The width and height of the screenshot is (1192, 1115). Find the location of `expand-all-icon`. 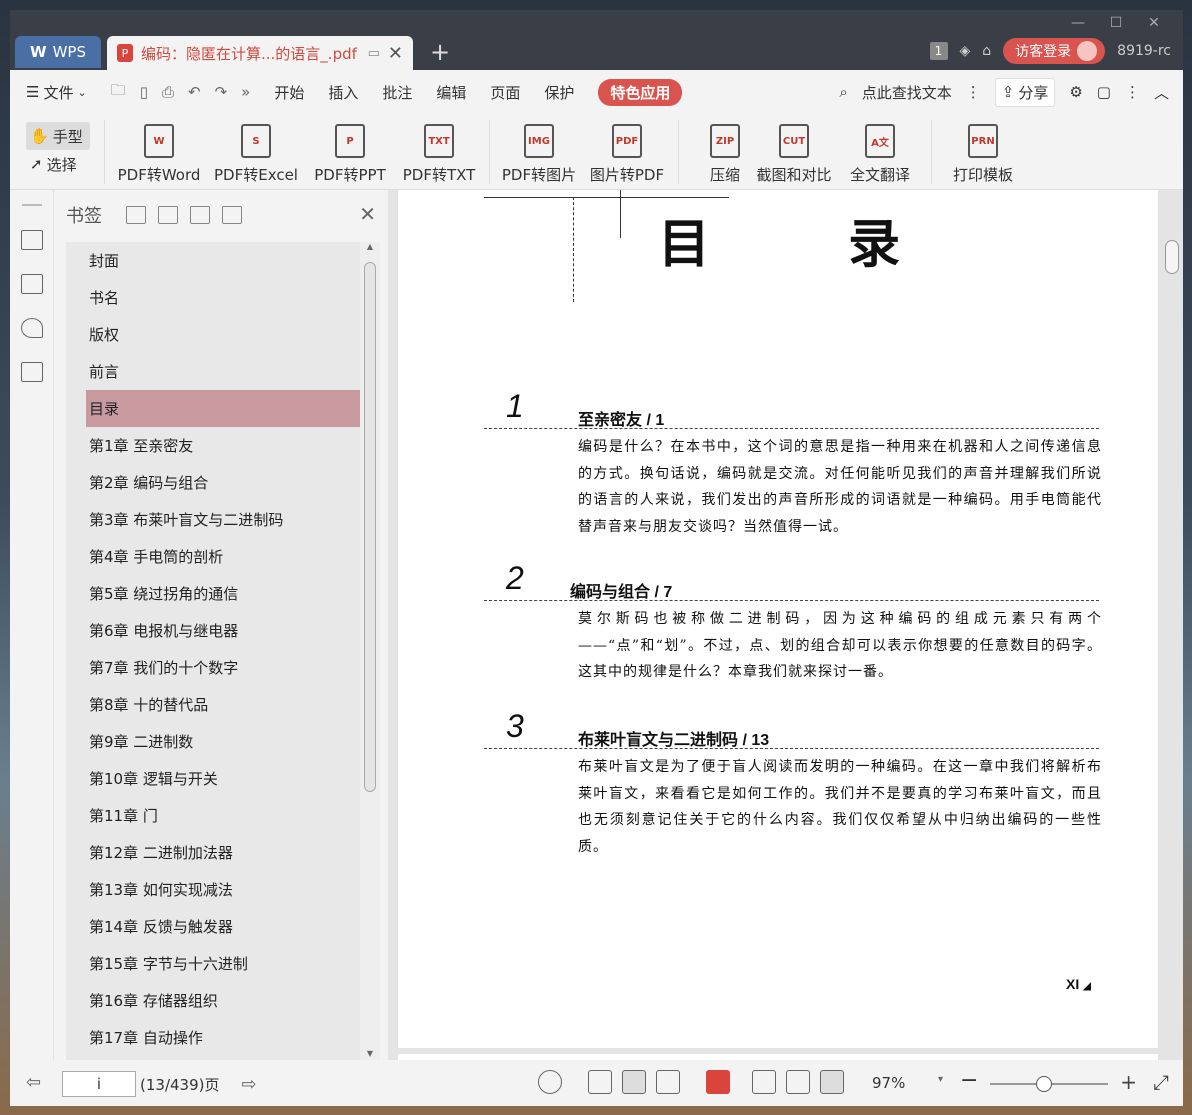

expand-all-icon is located at coordinates (136, 215).